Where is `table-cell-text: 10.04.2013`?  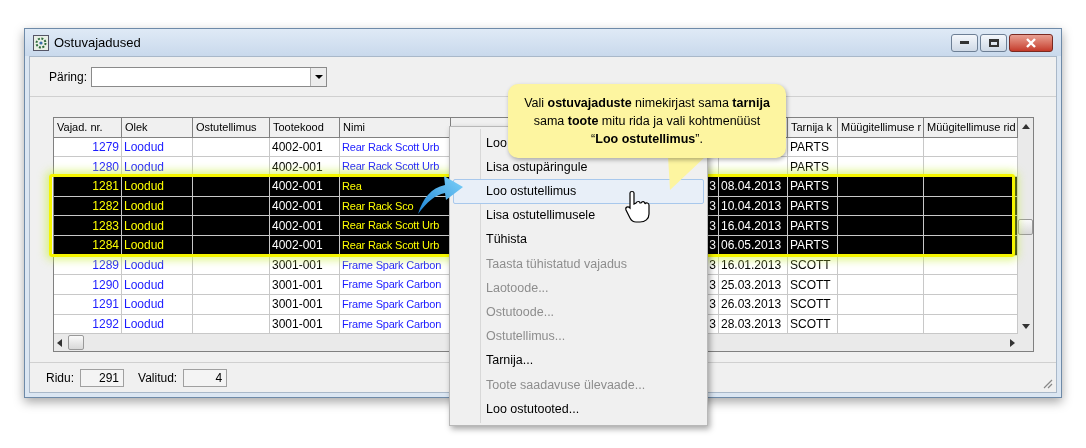 table-cell-text: 10.04.2013 is located at coordinates (751, 206).